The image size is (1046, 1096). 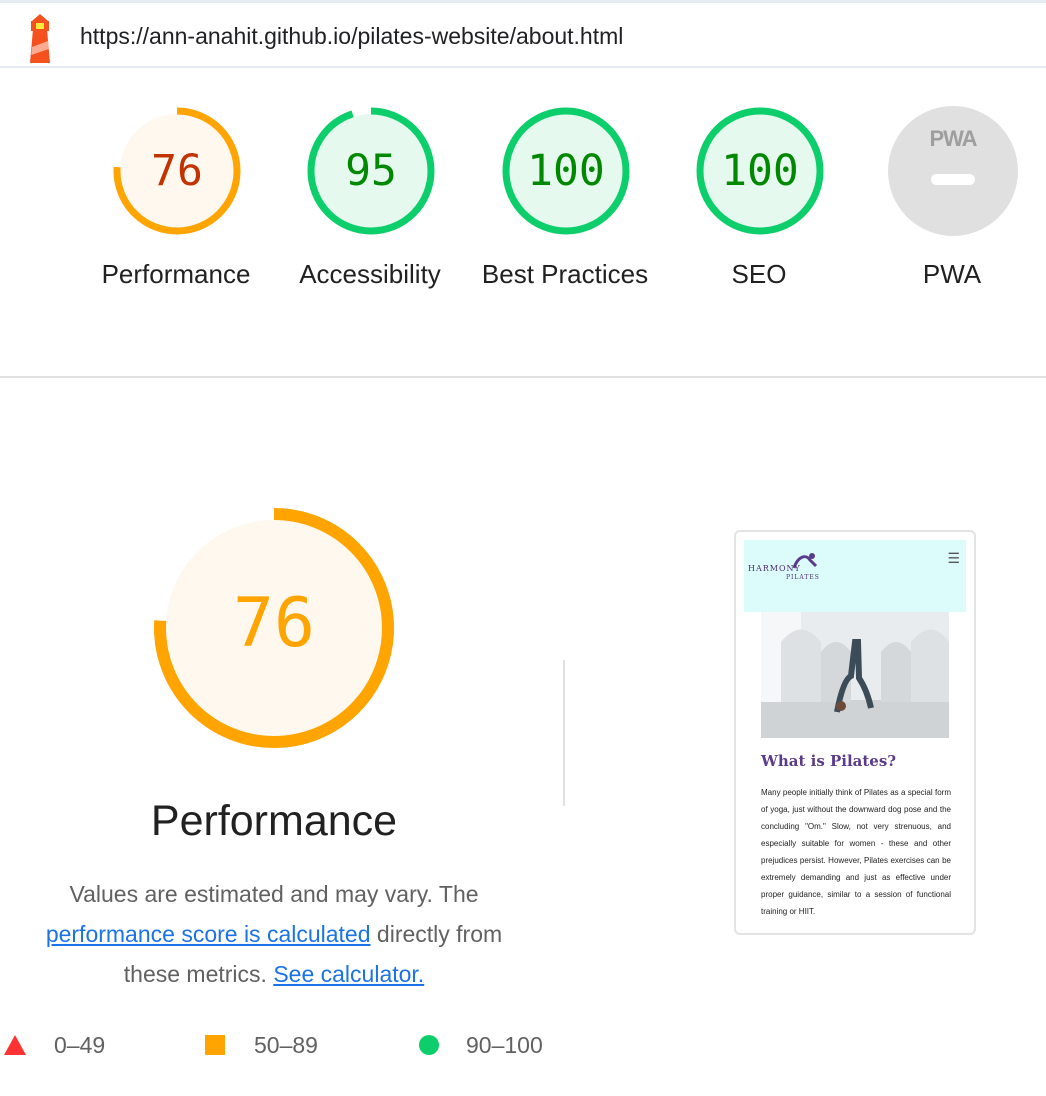 I want to click on gauge-label: SEO, so click(x=759, y=274).